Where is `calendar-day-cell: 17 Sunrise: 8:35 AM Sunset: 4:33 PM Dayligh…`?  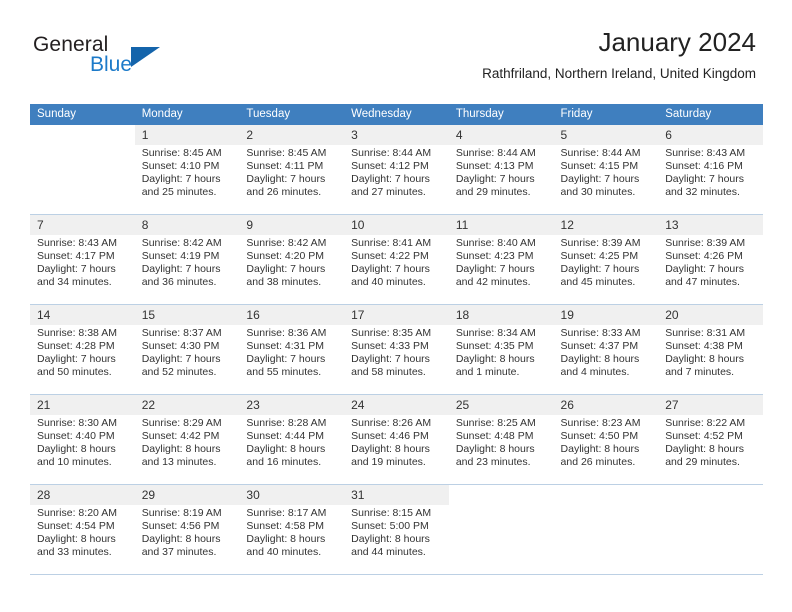 calendar-day-cell: 17 Sunrise: 8:35 AM Sunset: 4:33 PM Dayligh… is located at coordinates (396, 349).